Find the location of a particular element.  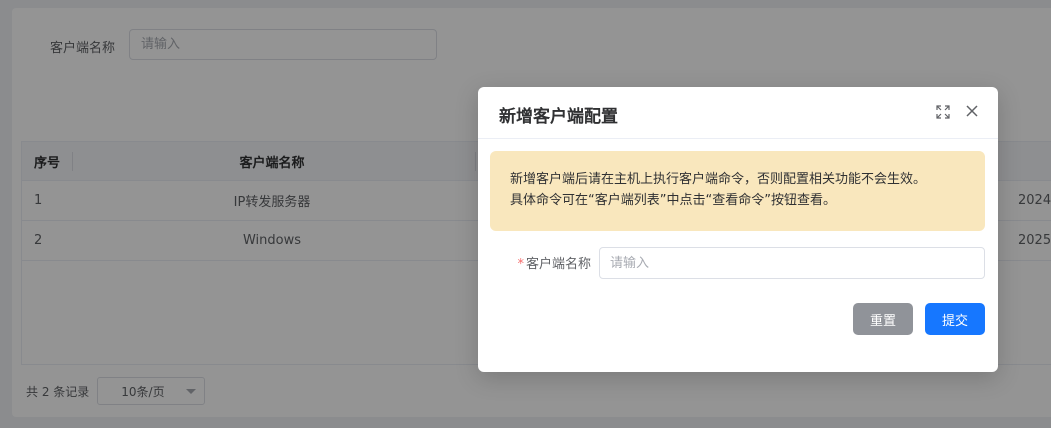

client-name-label: * 客户端名称 is located at coordinates (534, 262).